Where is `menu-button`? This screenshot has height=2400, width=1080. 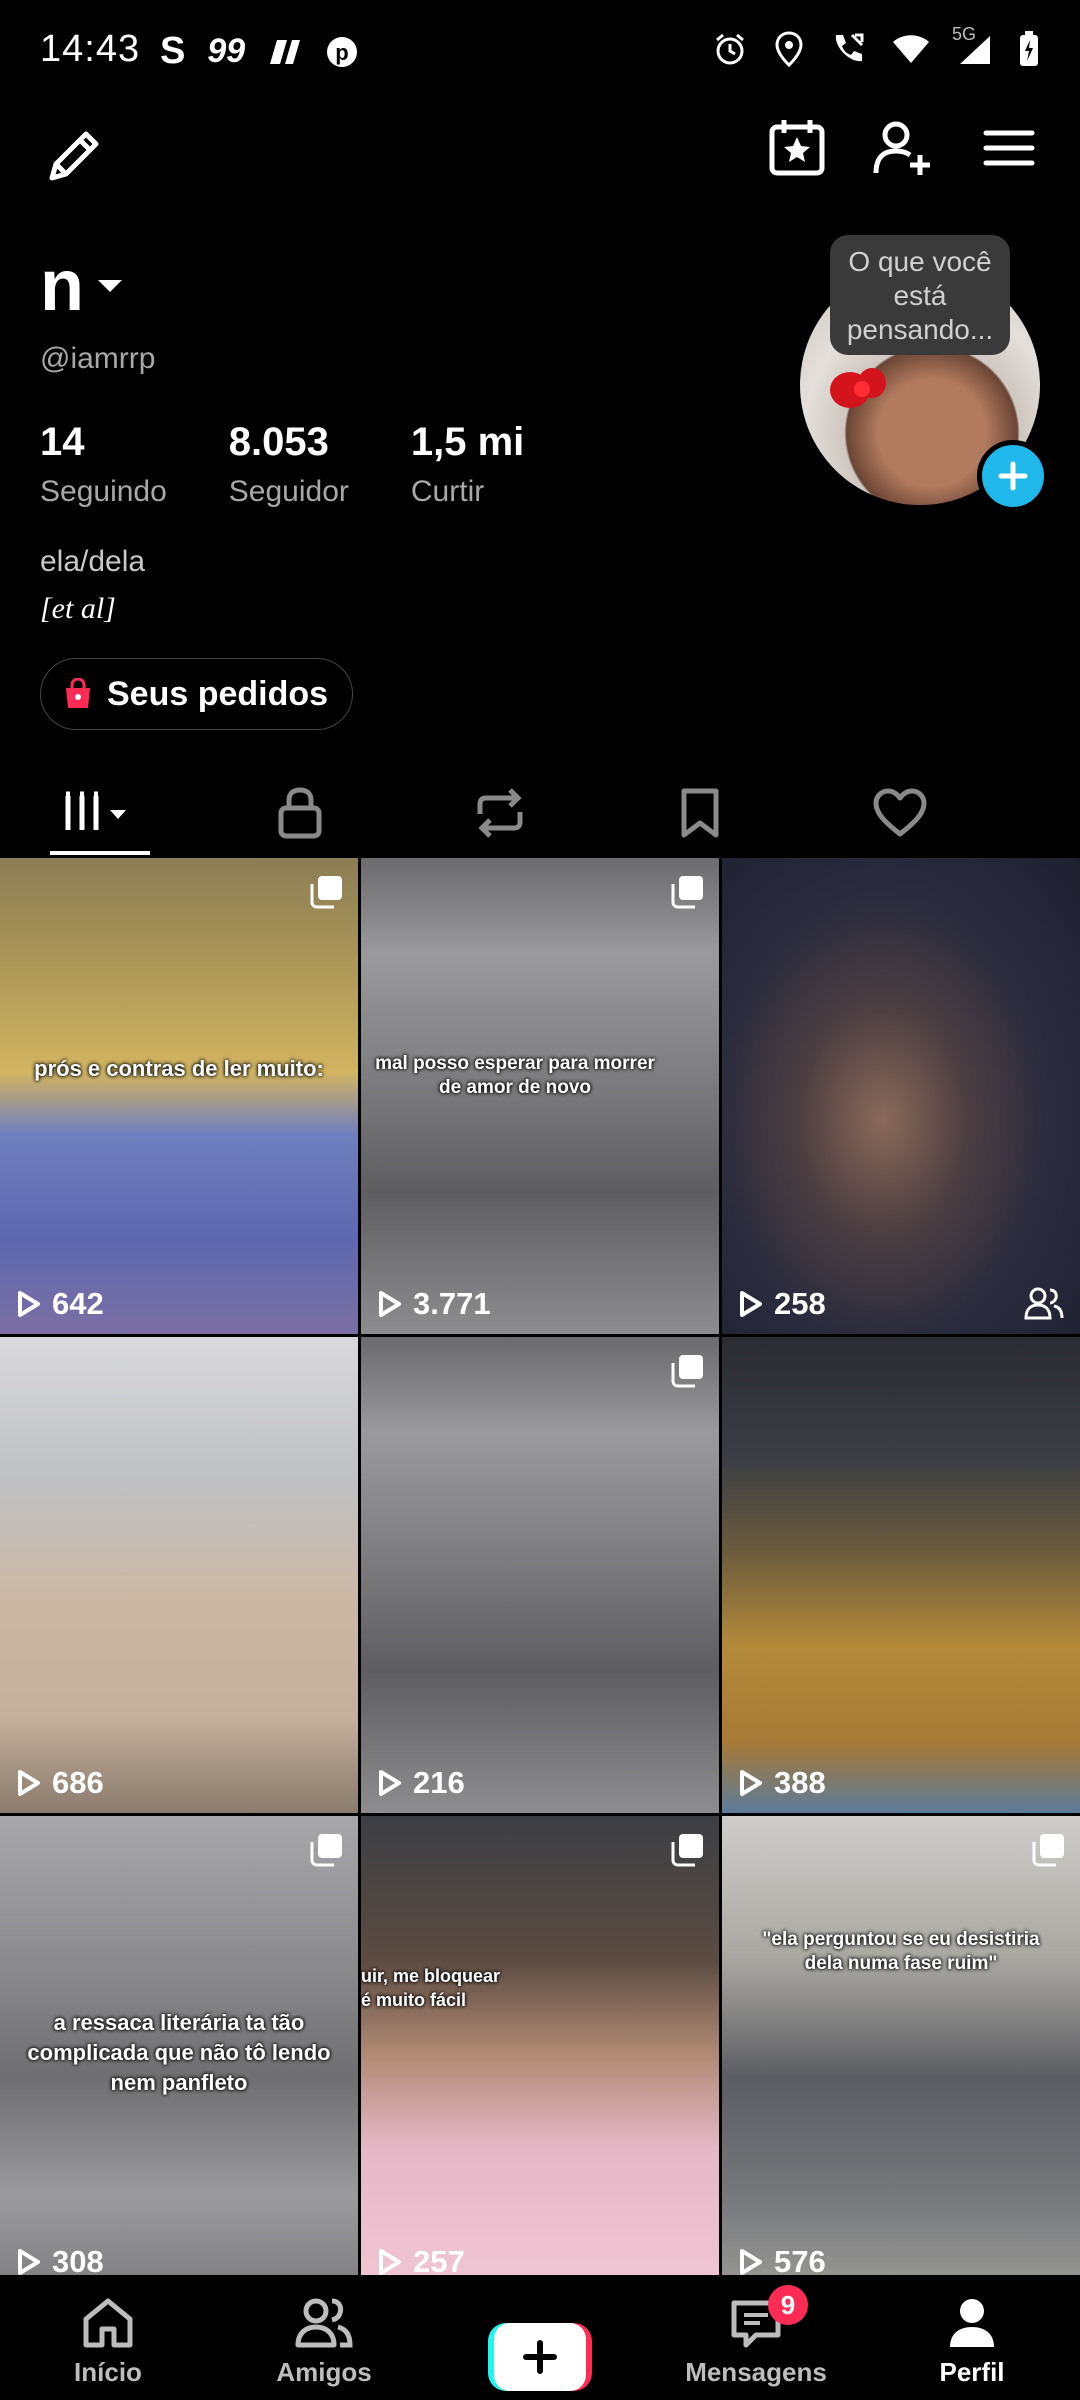 menu-button is located at coordinates (1009, 148).